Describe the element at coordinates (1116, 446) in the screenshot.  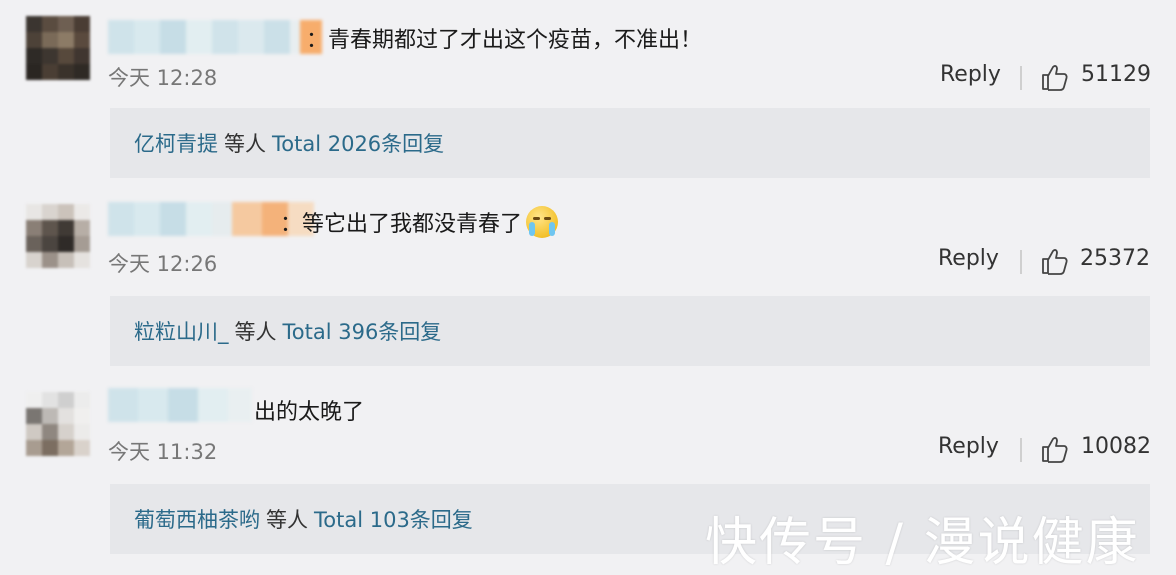
I see `like-count: 10082` at that location.